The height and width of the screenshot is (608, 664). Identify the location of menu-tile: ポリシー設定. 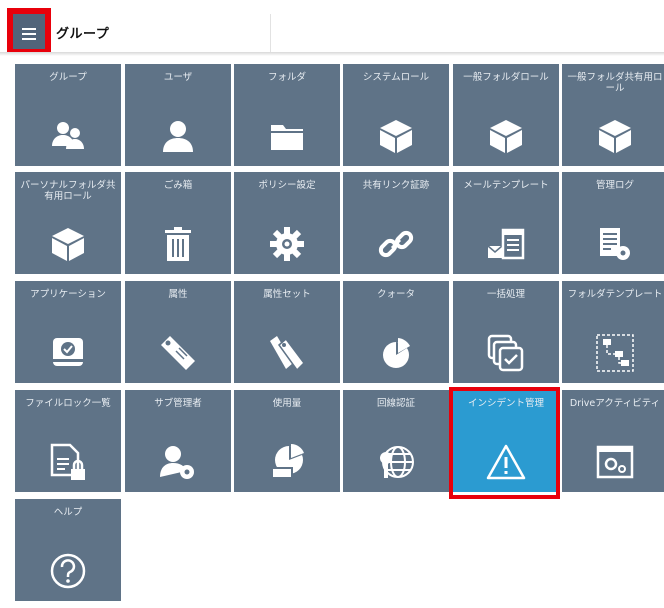
(287, 223).